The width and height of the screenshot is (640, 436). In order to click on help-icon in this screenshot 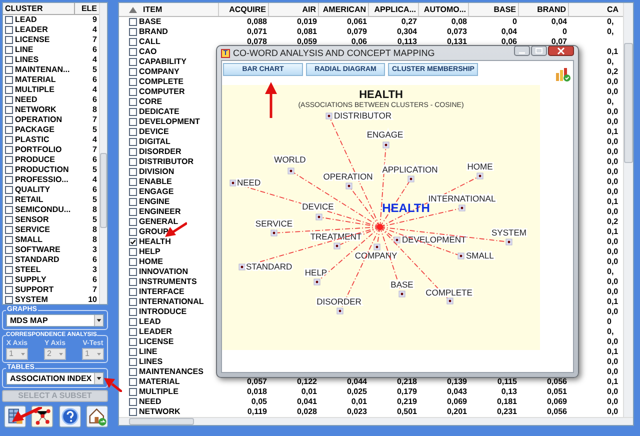, I will do `click(69, 416)`.